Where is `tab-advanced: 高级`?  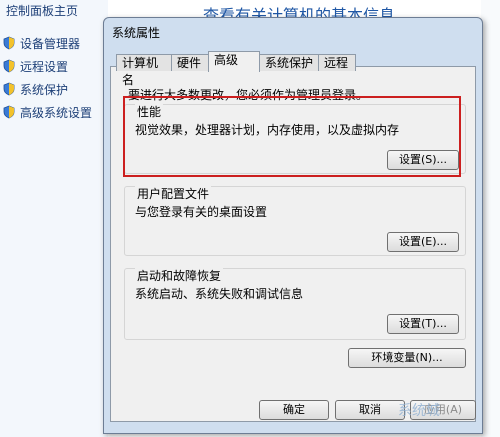 tab-advanced: 高级 is located at coordinates (234, 61).